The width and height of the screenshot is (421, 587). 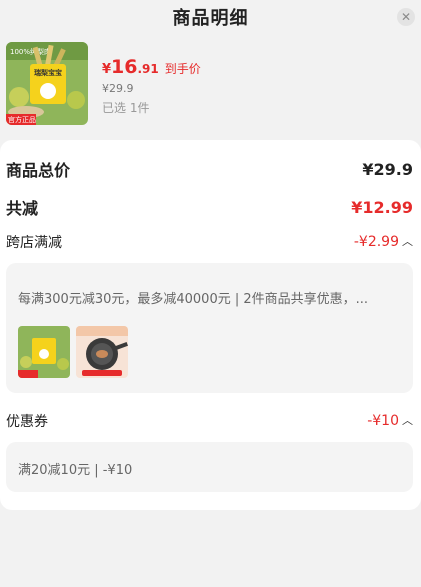 What do you see at coordinates (210, 18) in the screenshot?
I see `page-title: 商品明细` at bounding box center [210, 18].